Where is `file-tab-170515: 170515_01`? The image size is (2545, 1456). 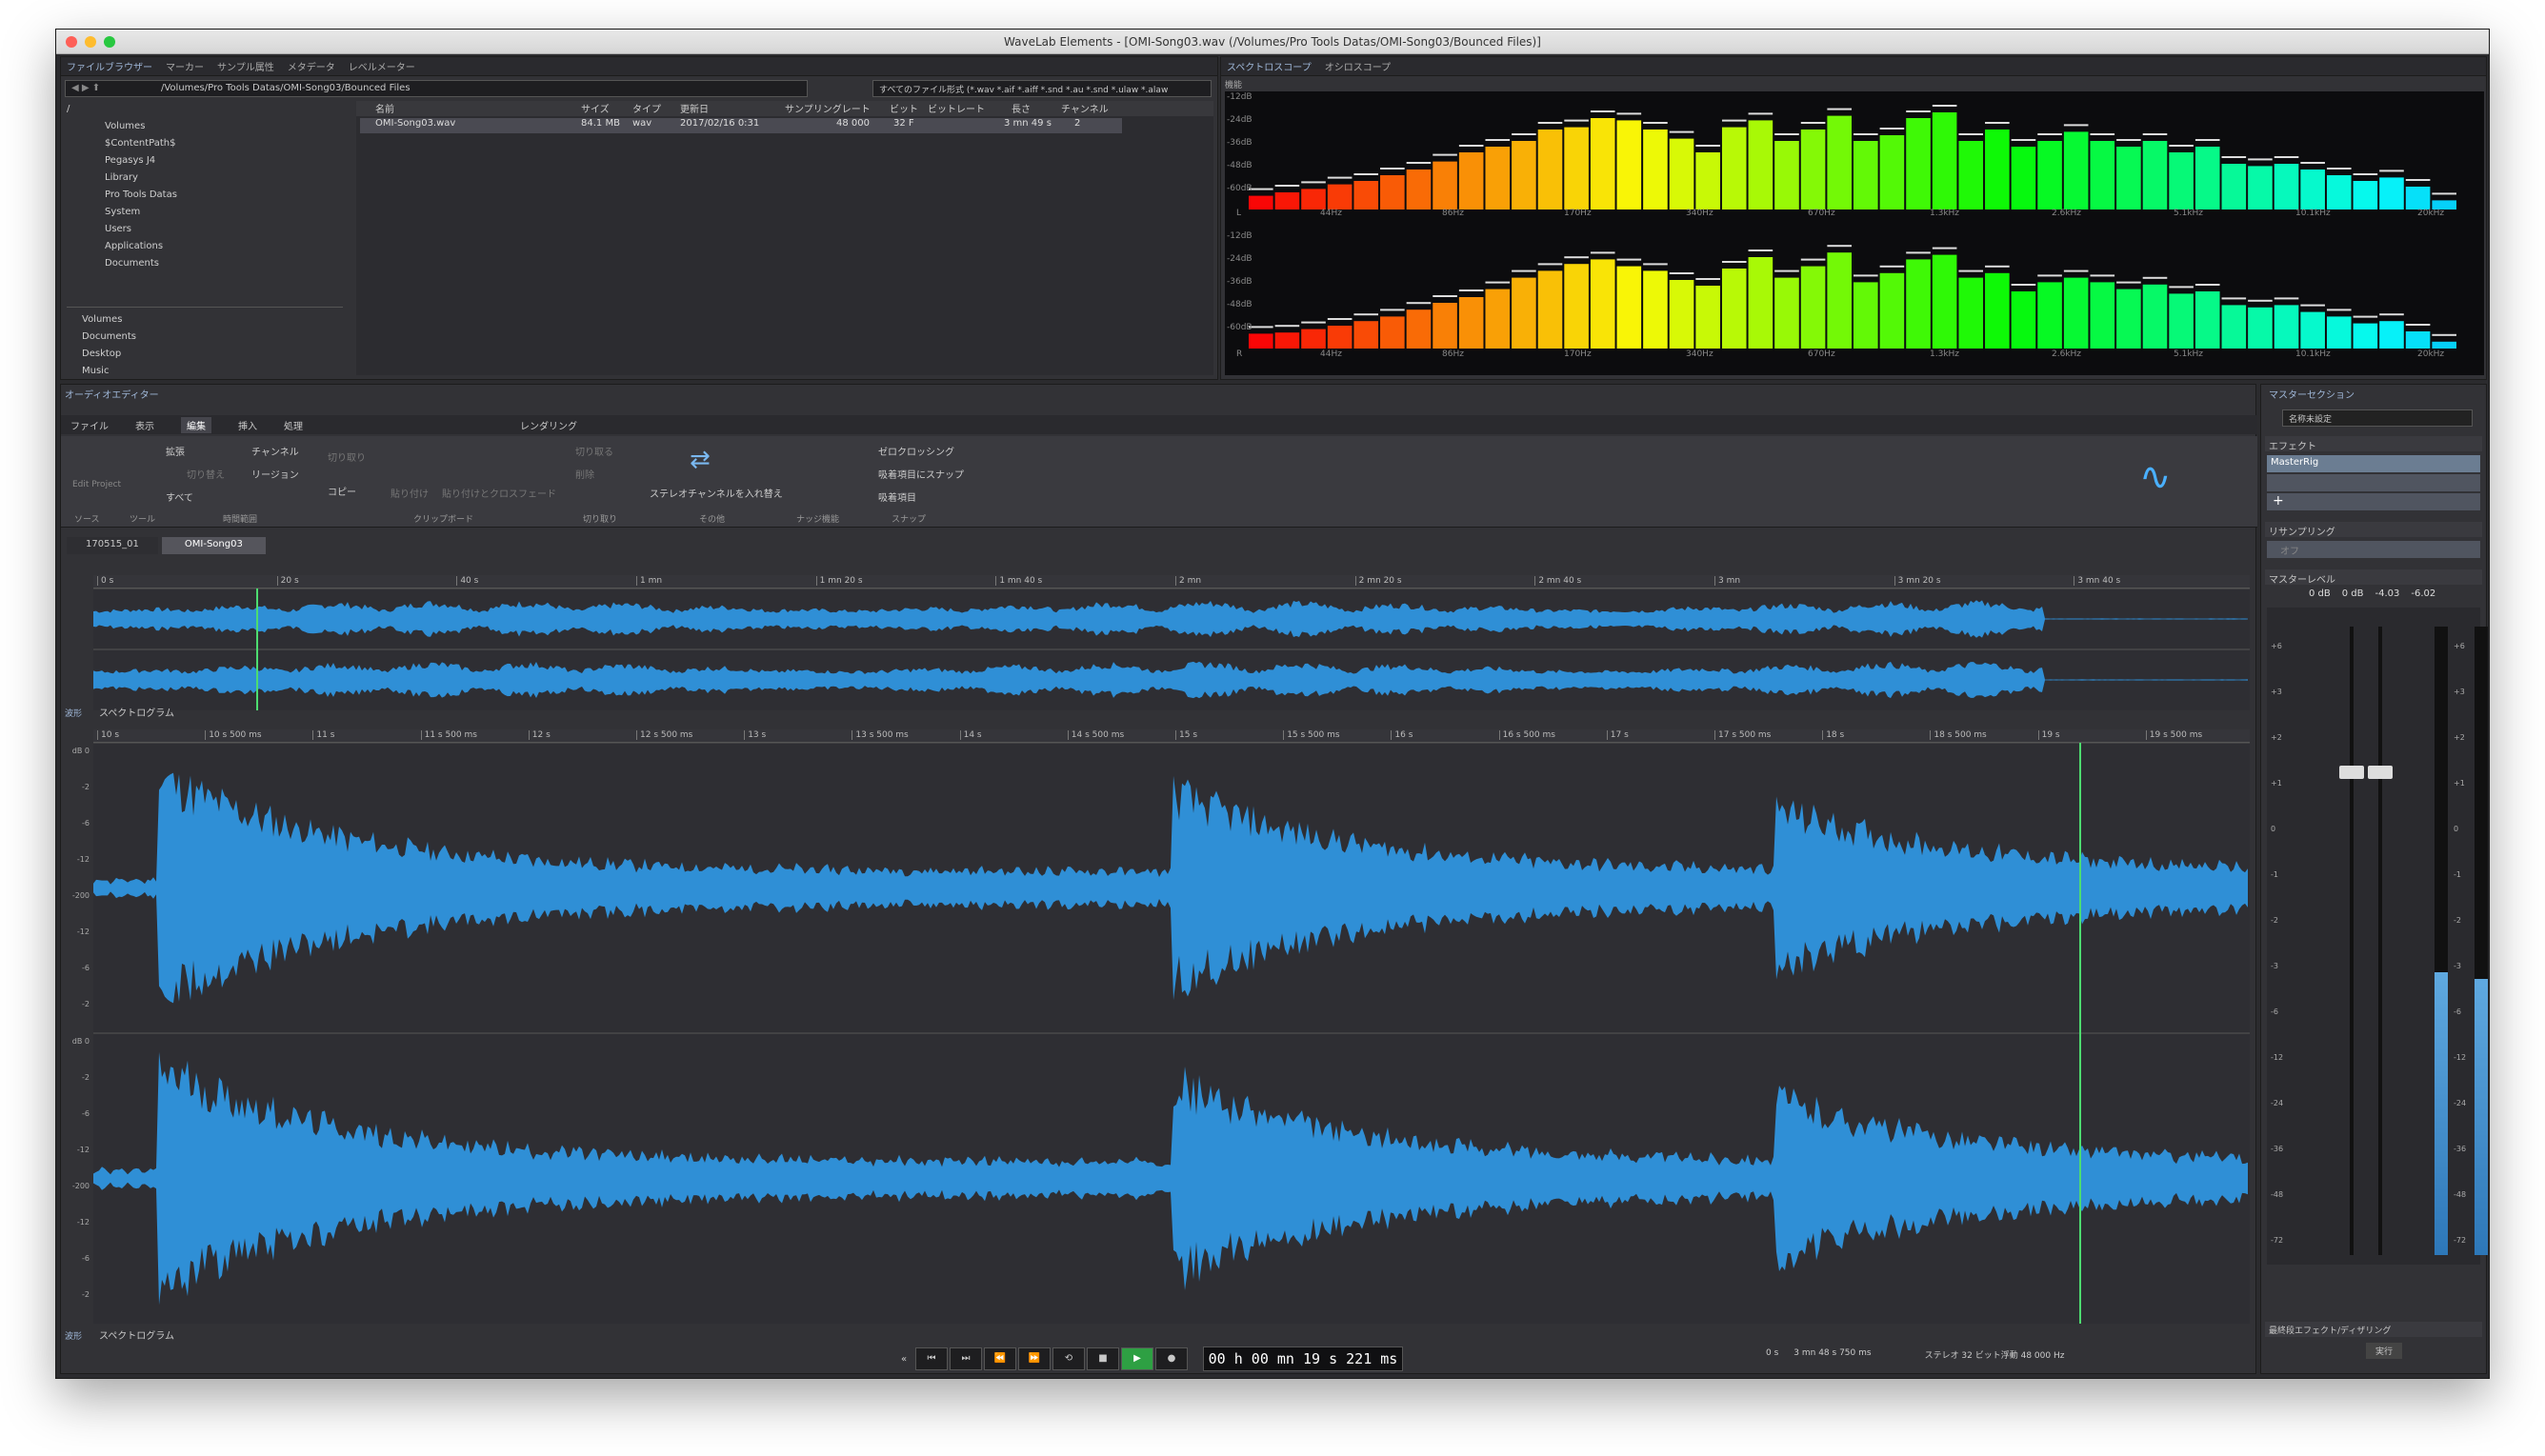 file-tab-170515: 170515_01 is located at coordinates (112, 545).